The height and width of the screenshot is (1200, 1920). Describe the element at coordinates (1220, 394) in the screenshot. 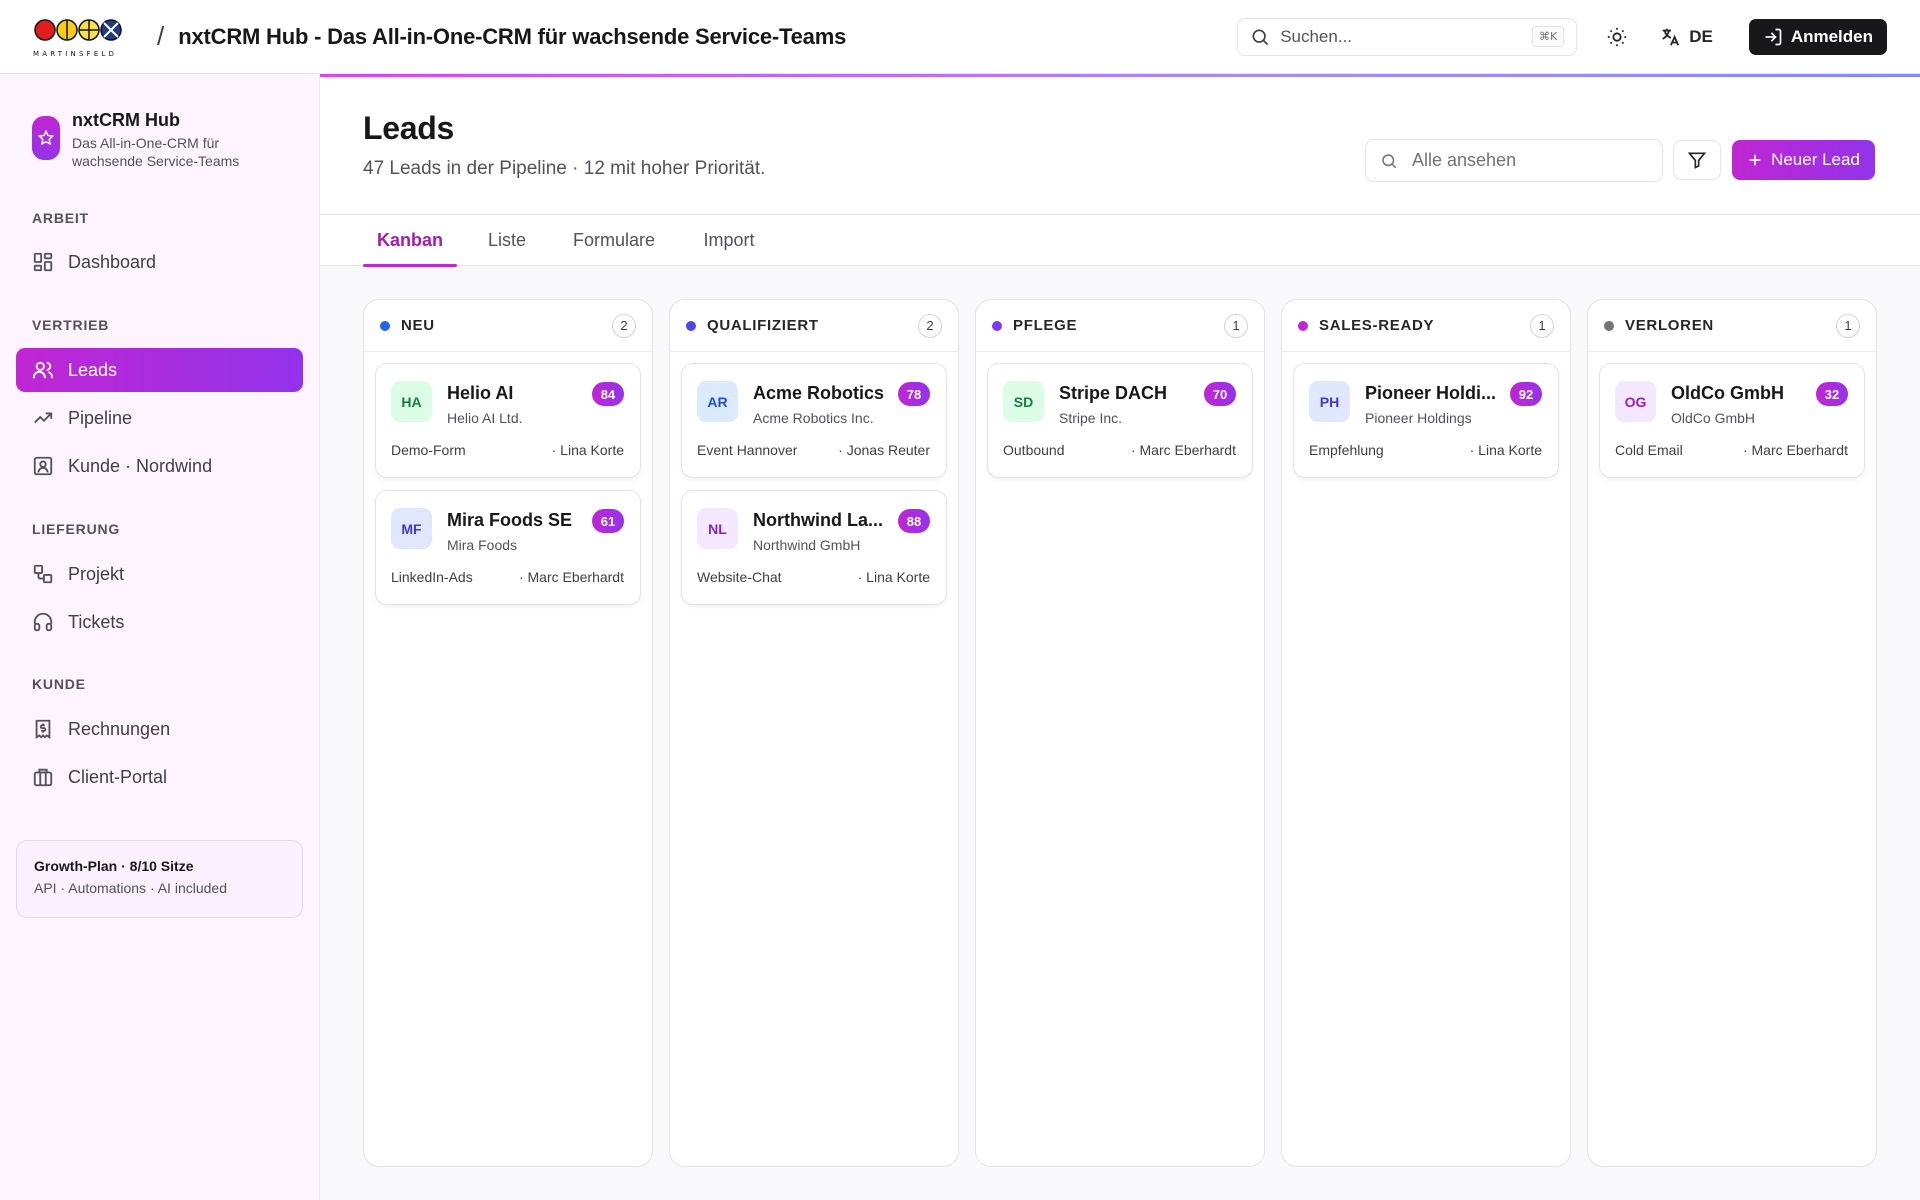

I see `lead-score-badge: 70` at that location.